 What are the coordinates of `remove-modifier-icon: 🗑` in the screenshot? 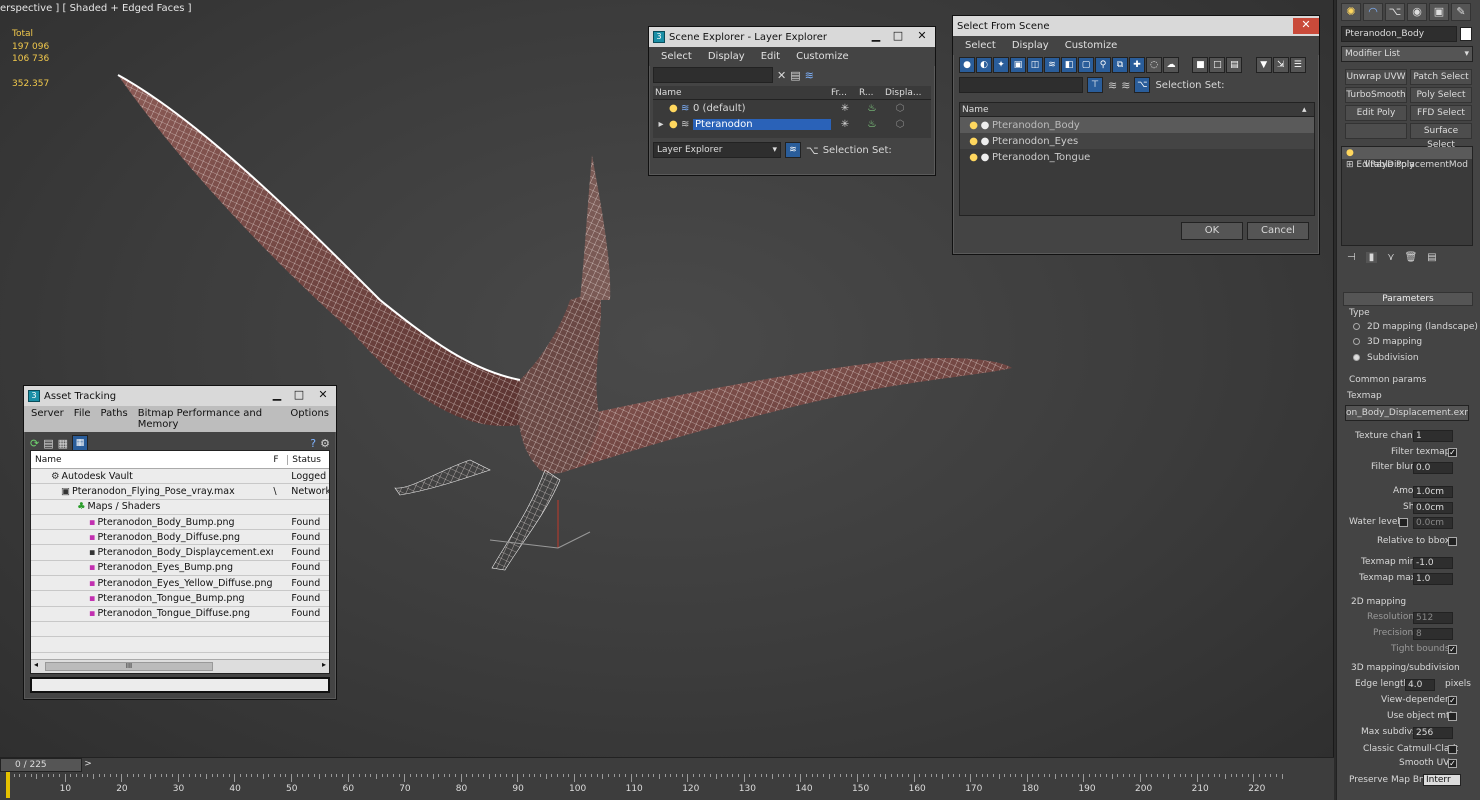 It's located at (1411, 257).